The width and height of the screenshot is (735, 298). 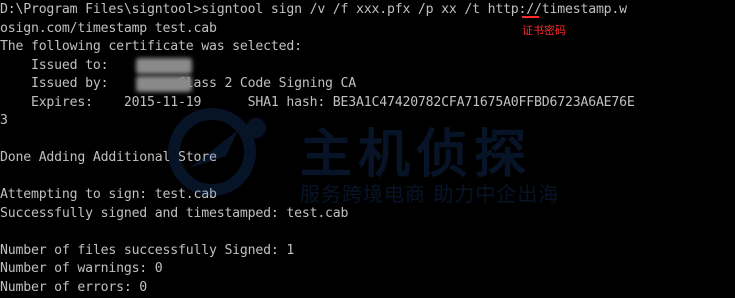 I want to click on console-line: Issued to:, so click(x=54, y=65).